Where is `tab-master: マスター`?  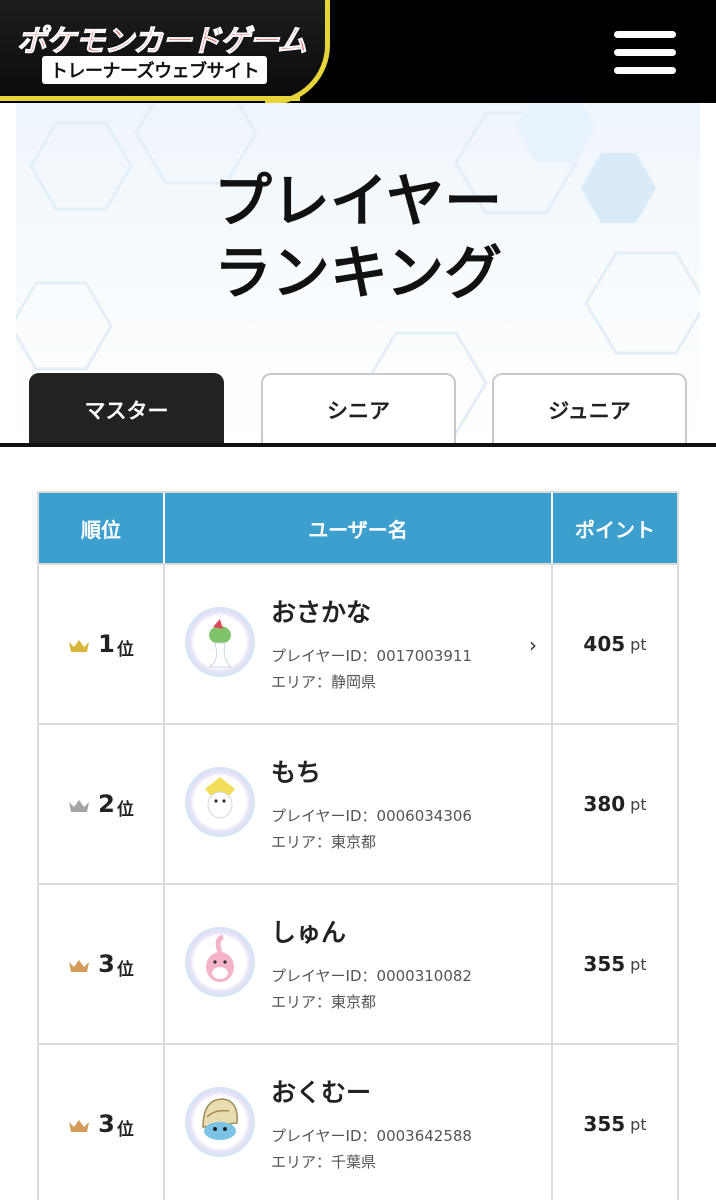 tab-master: マスター is located at coordinates (126, 409).